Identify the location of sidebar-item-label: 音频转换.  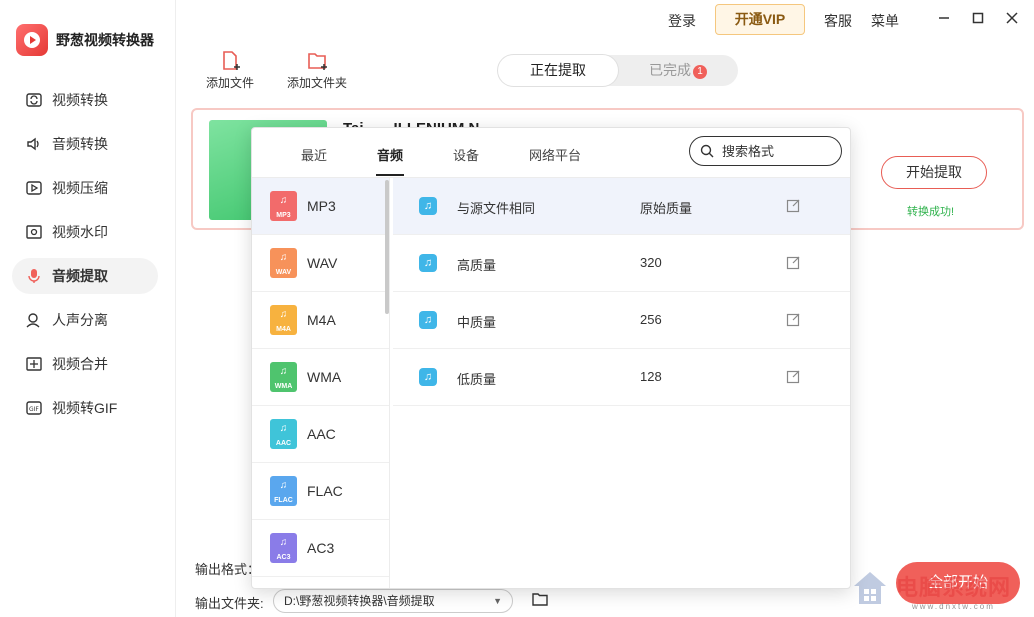
(80, 144).